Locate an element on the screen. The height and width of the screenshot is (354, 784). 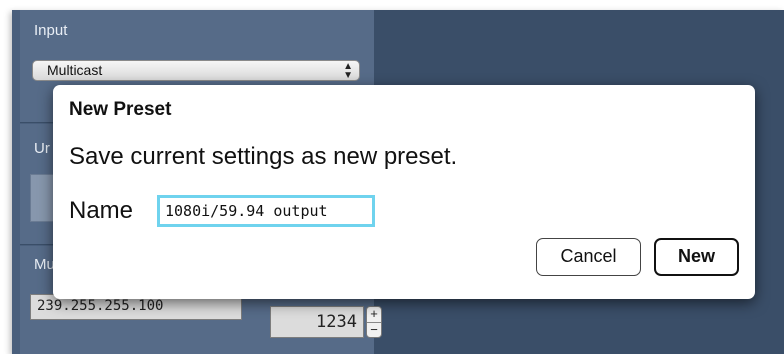
port-stepper: + − is located at coordinates (374, 322).